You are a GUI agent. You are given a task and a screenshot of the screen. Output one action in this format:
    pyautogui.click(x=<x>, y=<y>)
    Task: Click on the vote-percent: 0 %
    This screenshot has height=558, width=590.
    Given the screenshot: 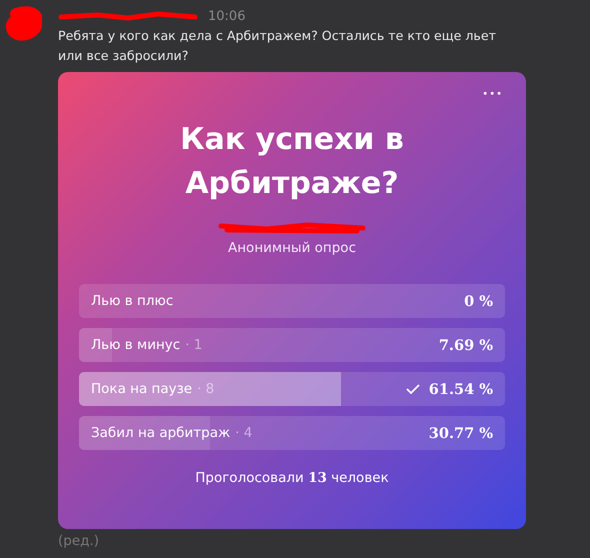 What is the action you would take?
    pyautogui.click(x=478, y=301)
    